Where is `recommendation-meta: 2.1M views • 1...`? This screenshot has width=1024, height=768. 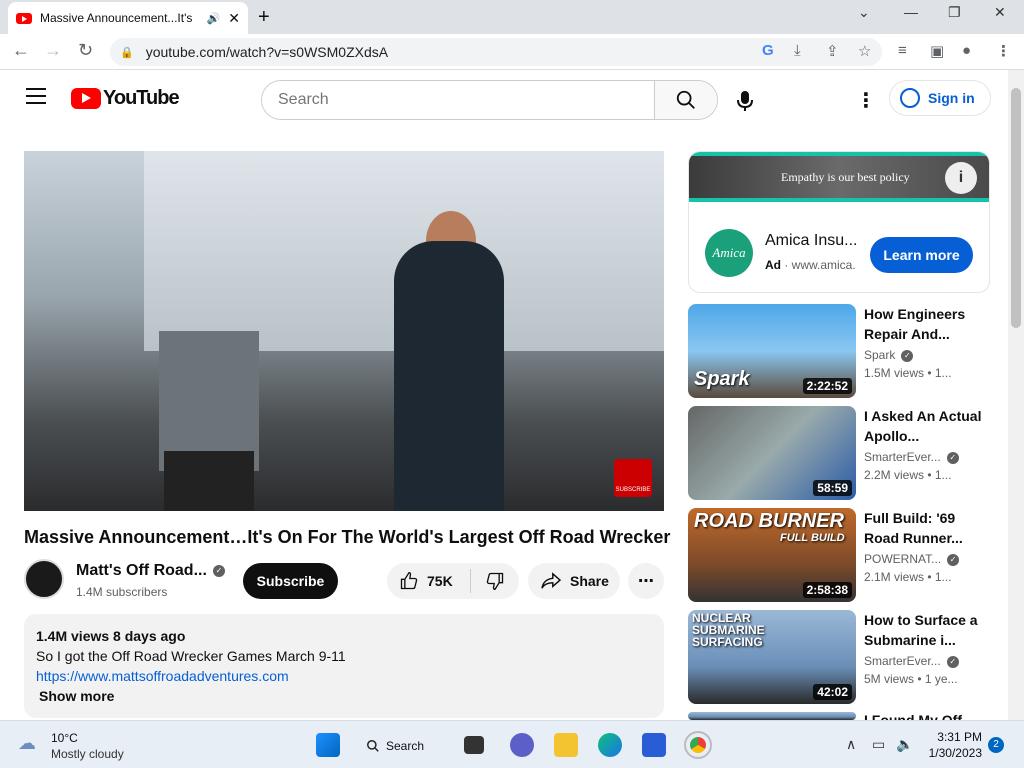
recommendation-meta: 2.1M views • 1... is located at coordinates (908, 577).